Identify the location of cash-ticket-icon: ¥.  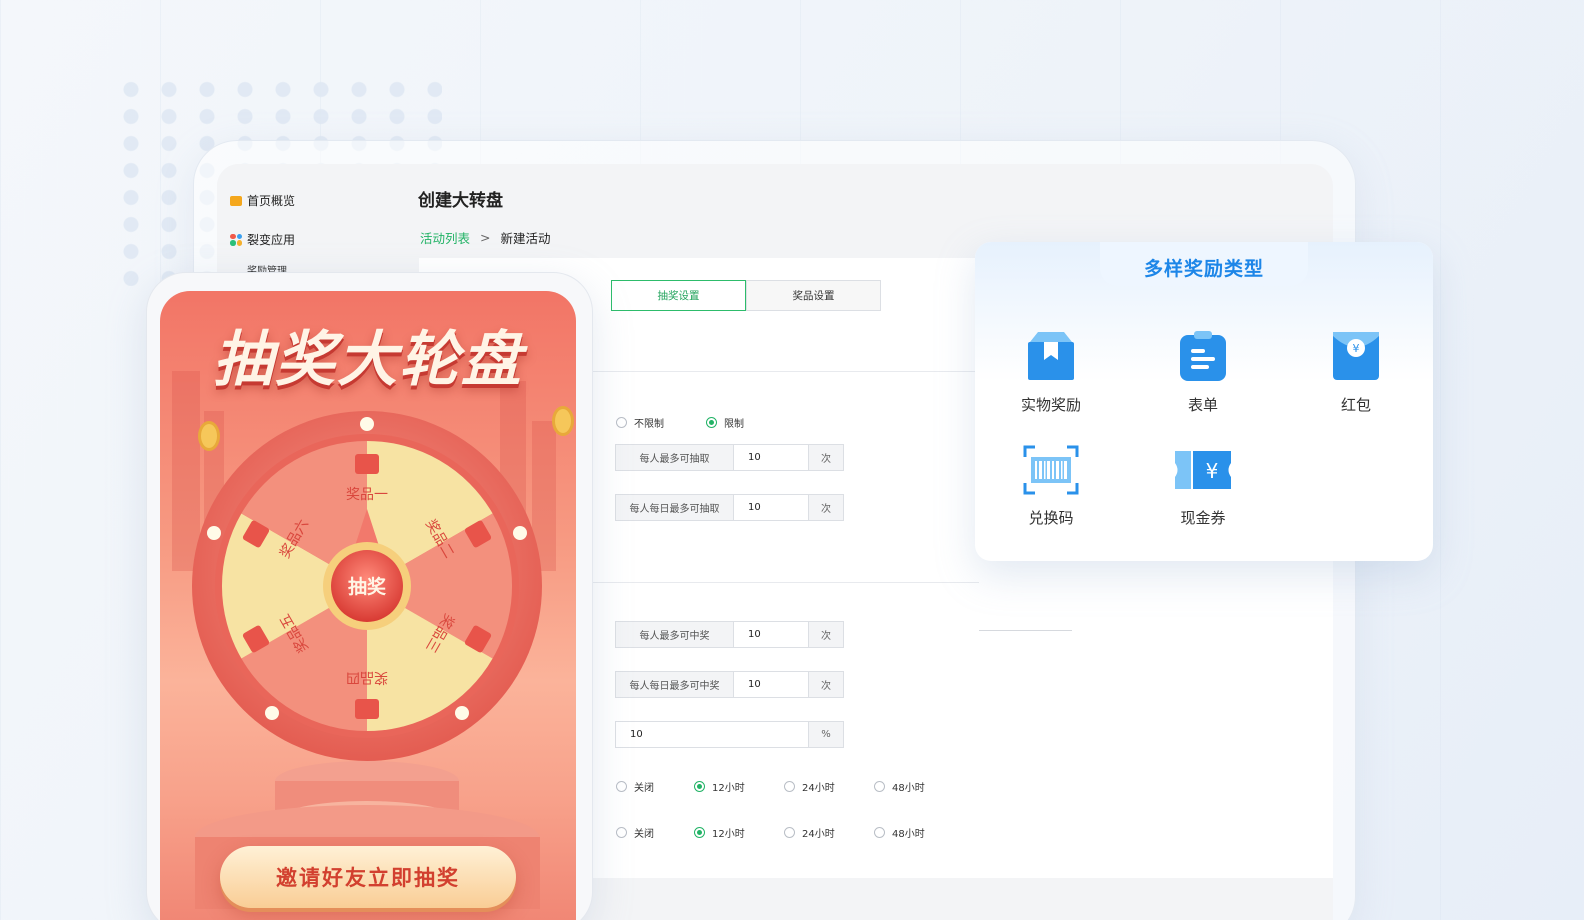
(1203, 470).